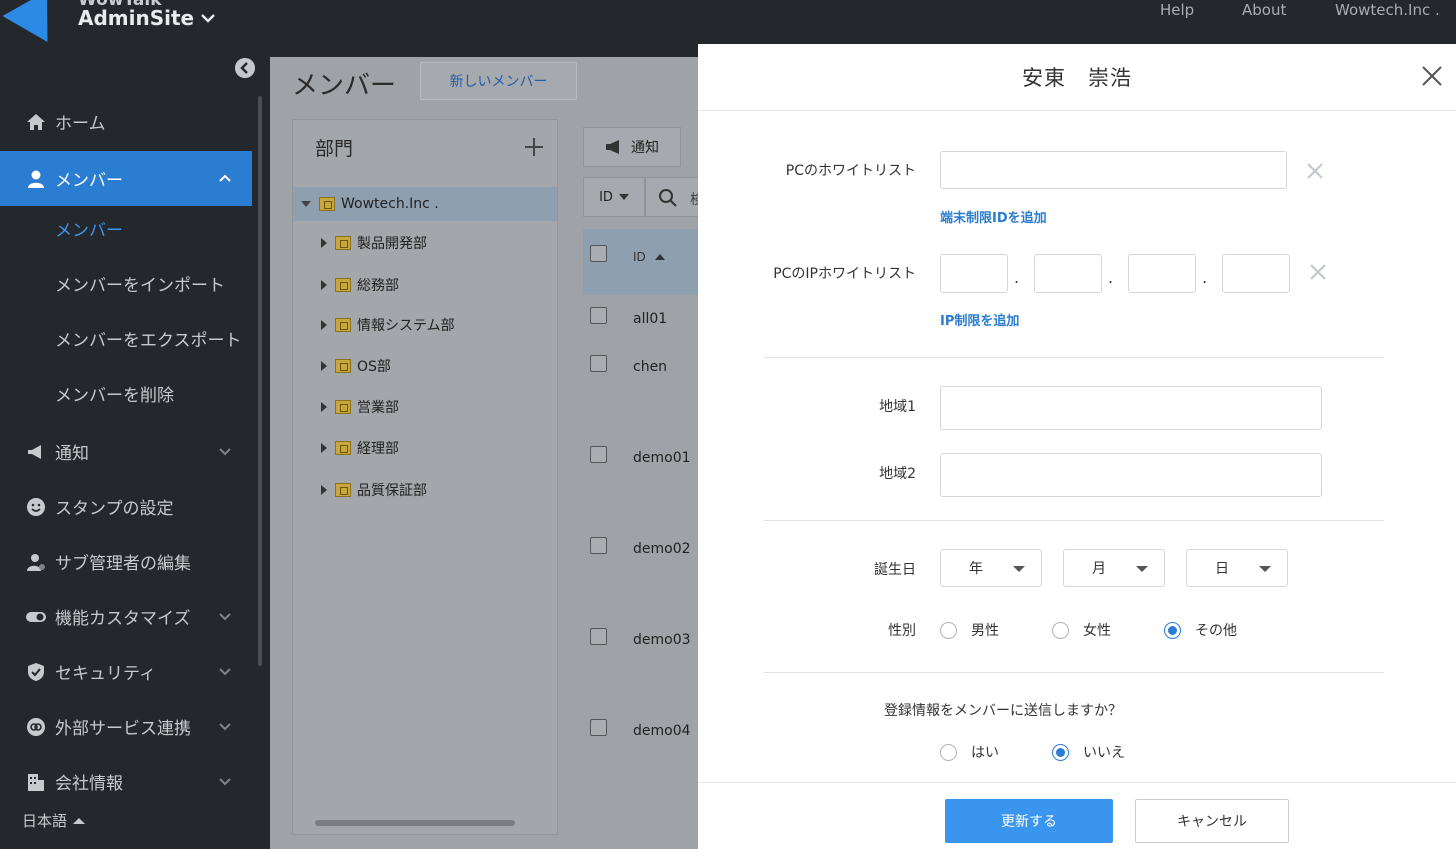 This screenshot has height=849, width=1456. Describe the element at coordinates (1432, 76) in the screenshot. I see `close-icon` at that location.